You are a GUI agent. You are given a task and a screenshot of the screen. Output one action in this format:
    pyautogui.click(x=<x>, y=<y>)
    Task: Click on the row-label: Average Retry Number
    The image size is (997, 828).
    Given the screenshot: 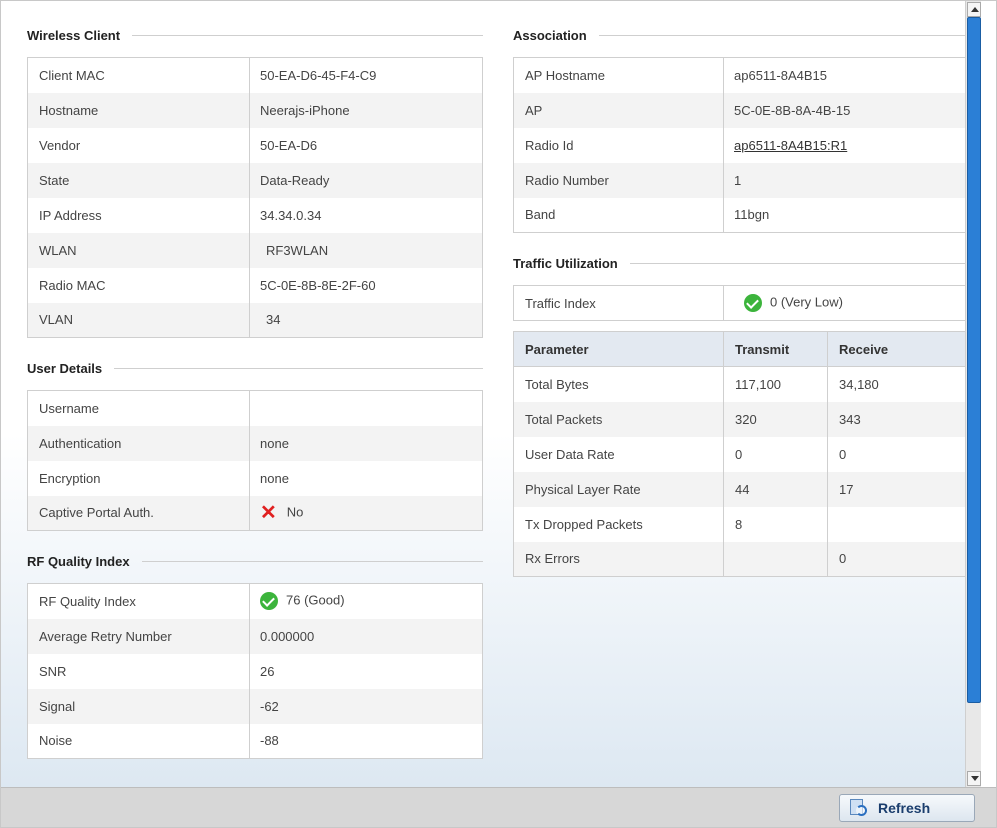 What is the action you would take?
    pyautogui.click(x=138, y=636)
    